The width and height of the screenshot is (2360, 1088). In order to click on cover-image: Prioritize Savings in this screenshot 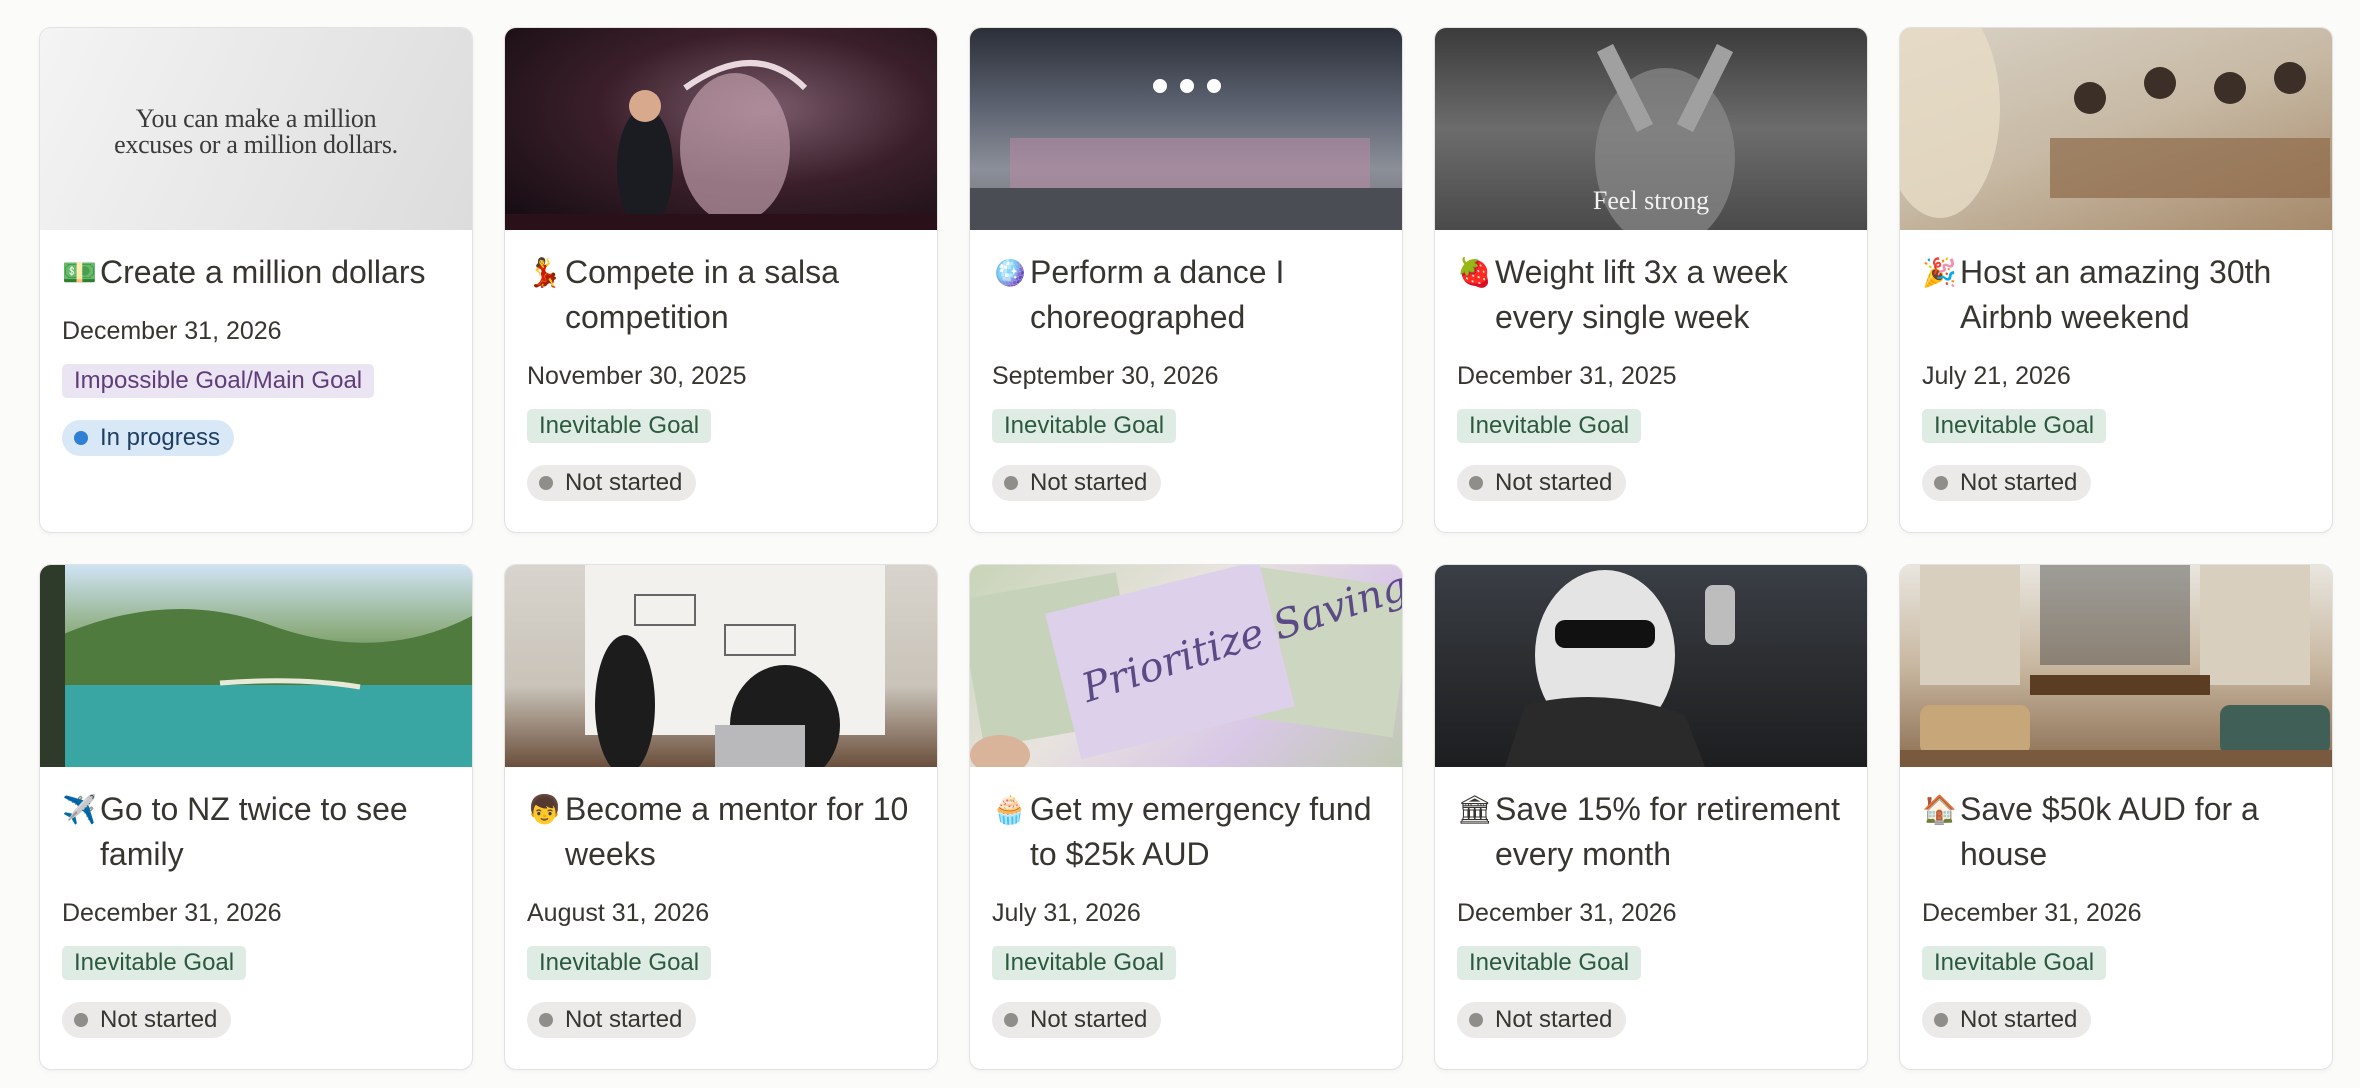, I will do `click(1186, 666)`.